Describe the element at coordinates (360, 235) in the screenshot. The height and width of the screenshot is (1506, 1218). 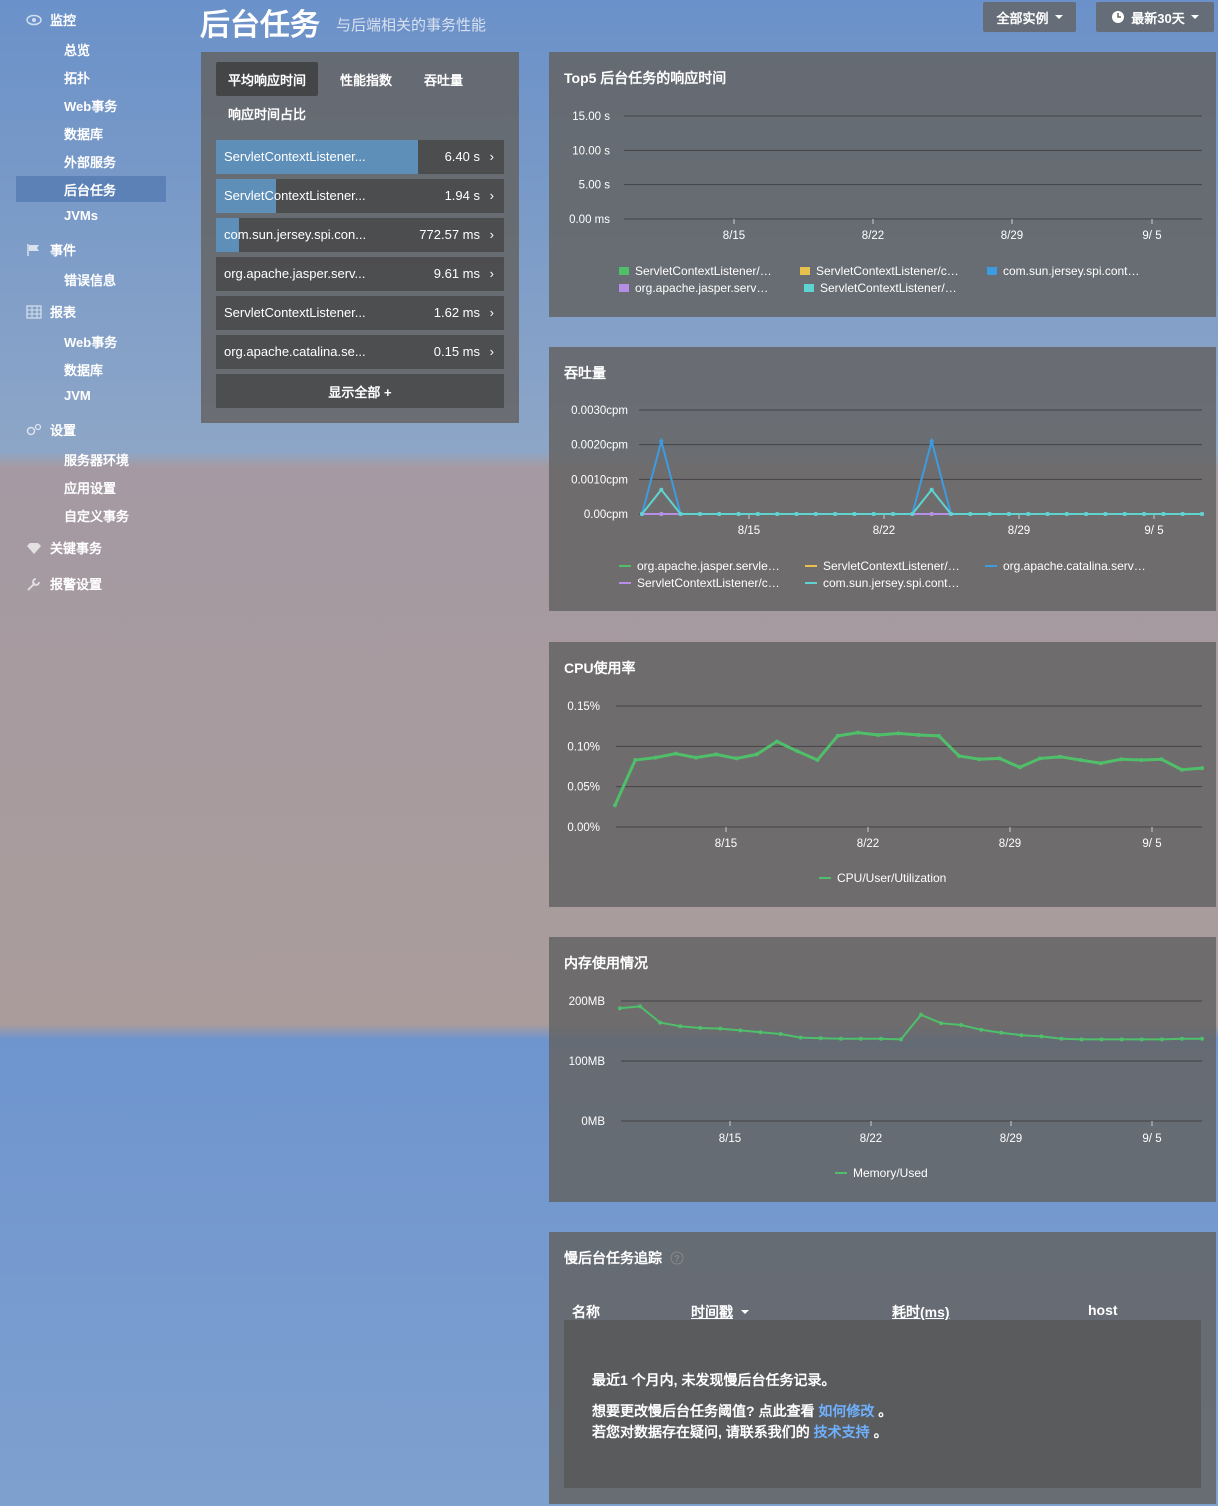
I see `task-row: com.sun.jersey.spi.con... 772.57 ms ›` at that location.